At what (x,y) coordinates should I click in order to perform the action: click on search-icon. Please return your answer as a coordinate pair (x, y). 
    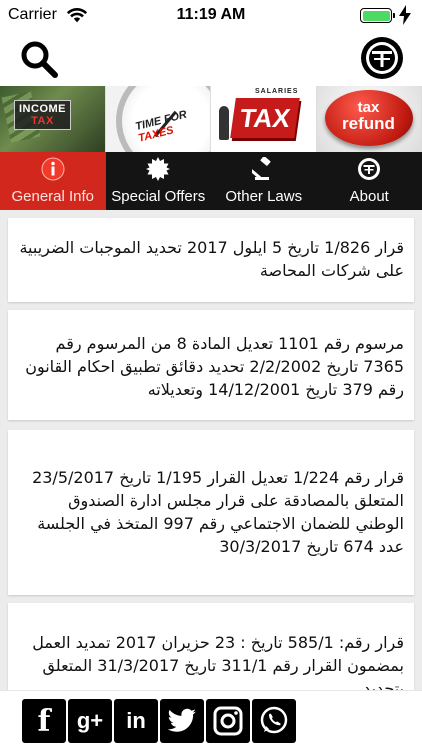
    Looking at the image, I should click on (39, 59).